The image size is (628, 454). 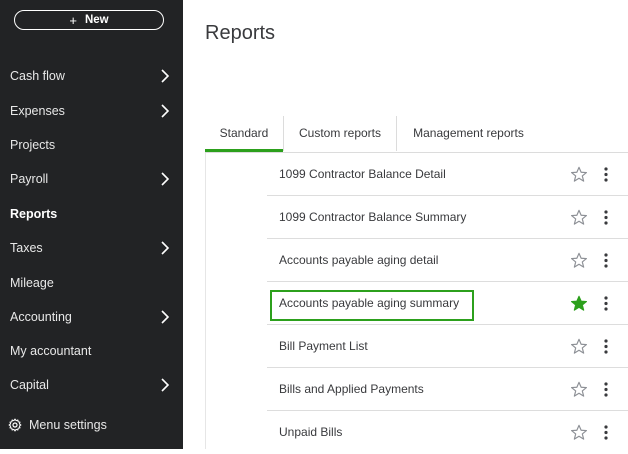 I want to click on tab-standard: Standard, so click(x=244, y=134).